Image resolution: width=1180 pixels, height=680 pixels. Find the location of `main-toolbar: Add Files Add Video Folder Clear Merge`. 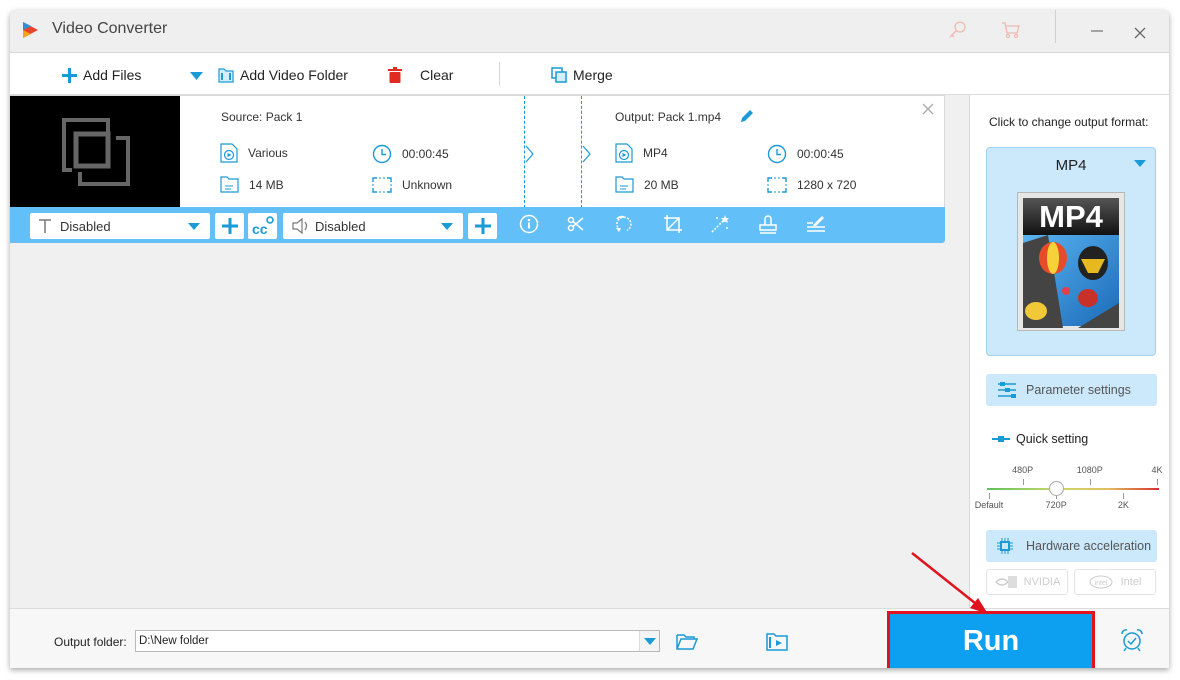

main-toolbar: Add Files Add Video Folder Clear Merge is located at coordinates (589, 74).